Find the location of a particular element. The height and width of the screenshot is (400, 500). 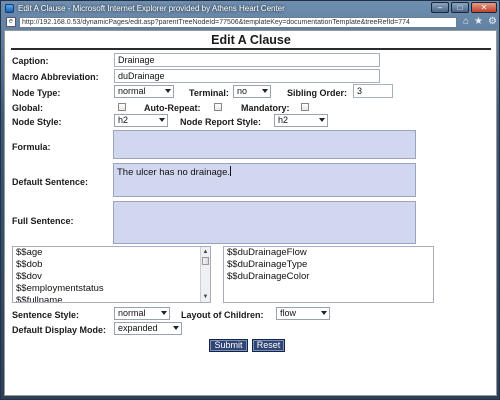

favorites-star-icon: ★ is located at coordinates (478, 22).